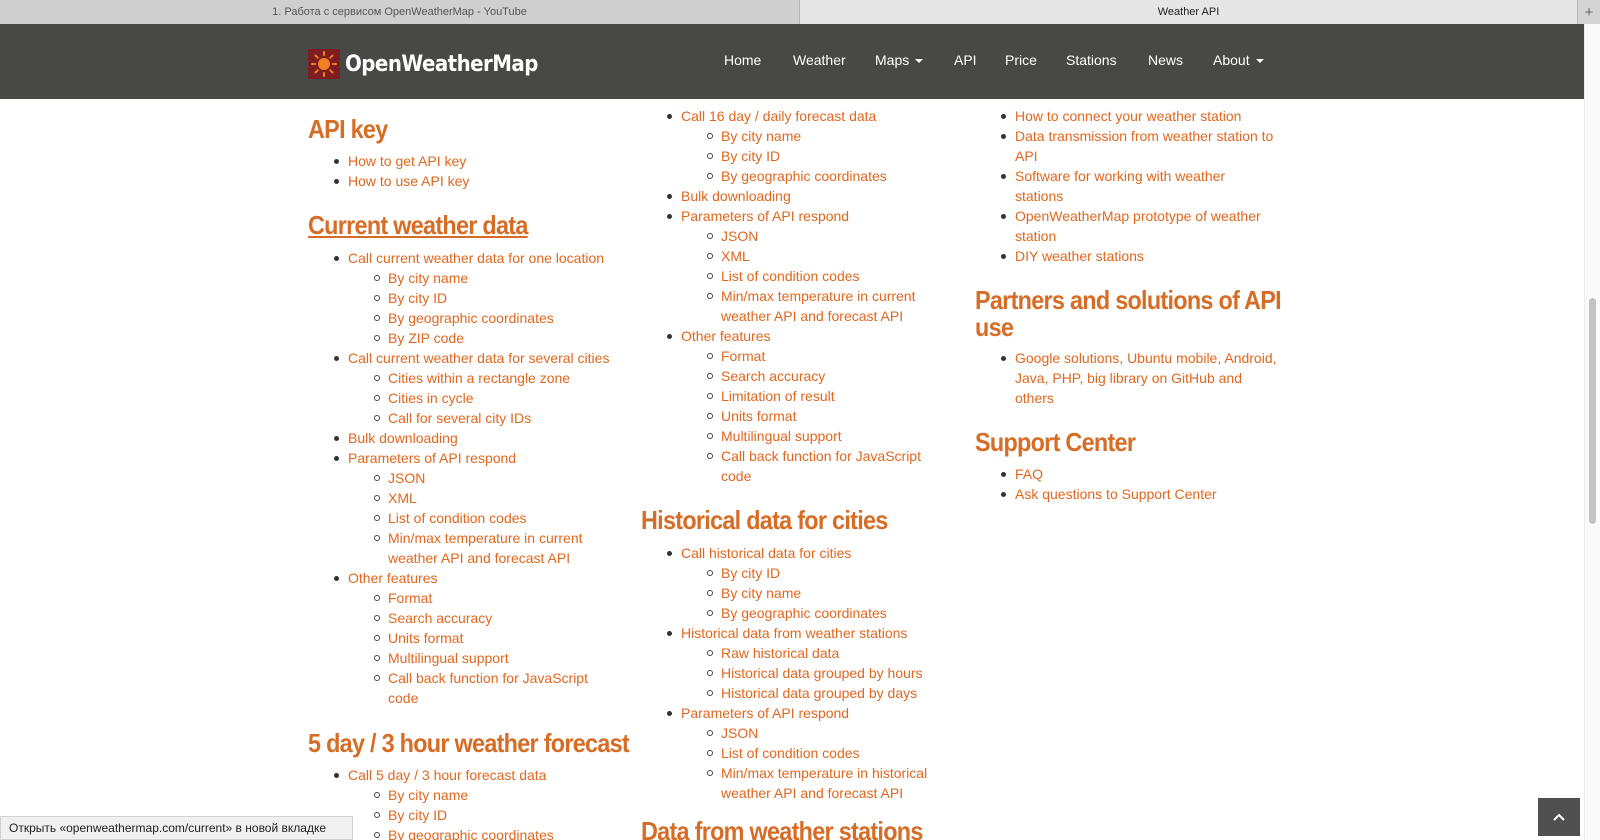 This screenshot has width=1600, height=840. I want to click on section-title-partners-line2: use, so click(994, 327).